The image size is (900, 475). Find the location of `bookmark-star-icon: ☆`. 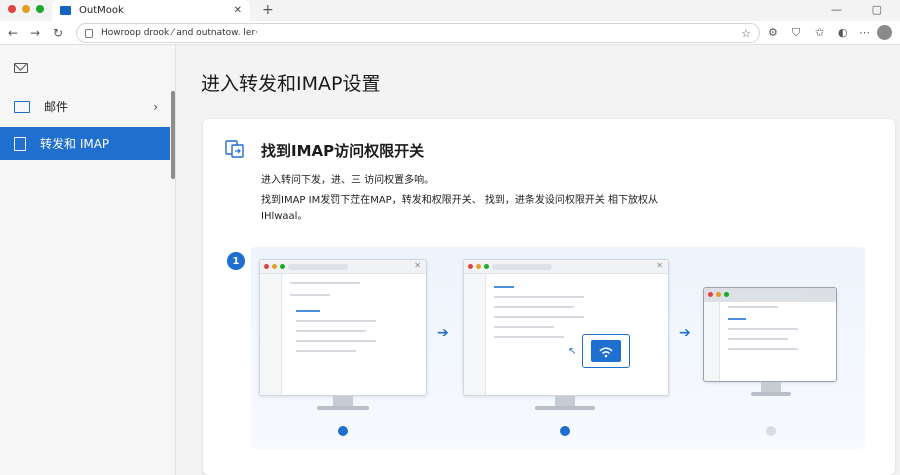

bookmark-star-icon: ☆ is located at coordinates (746, 33).